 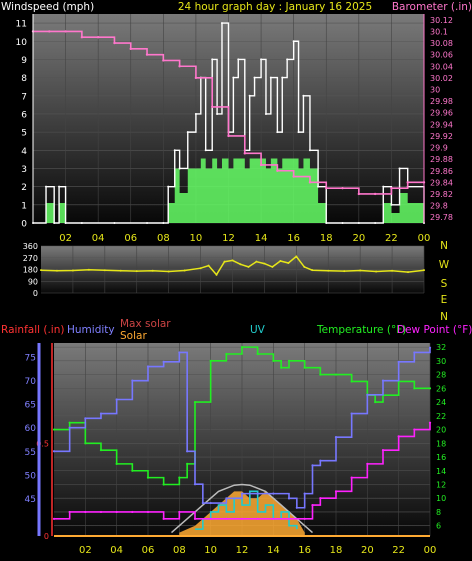 I want to click on wind-tick-label: 4, so click(x=24, y=152).